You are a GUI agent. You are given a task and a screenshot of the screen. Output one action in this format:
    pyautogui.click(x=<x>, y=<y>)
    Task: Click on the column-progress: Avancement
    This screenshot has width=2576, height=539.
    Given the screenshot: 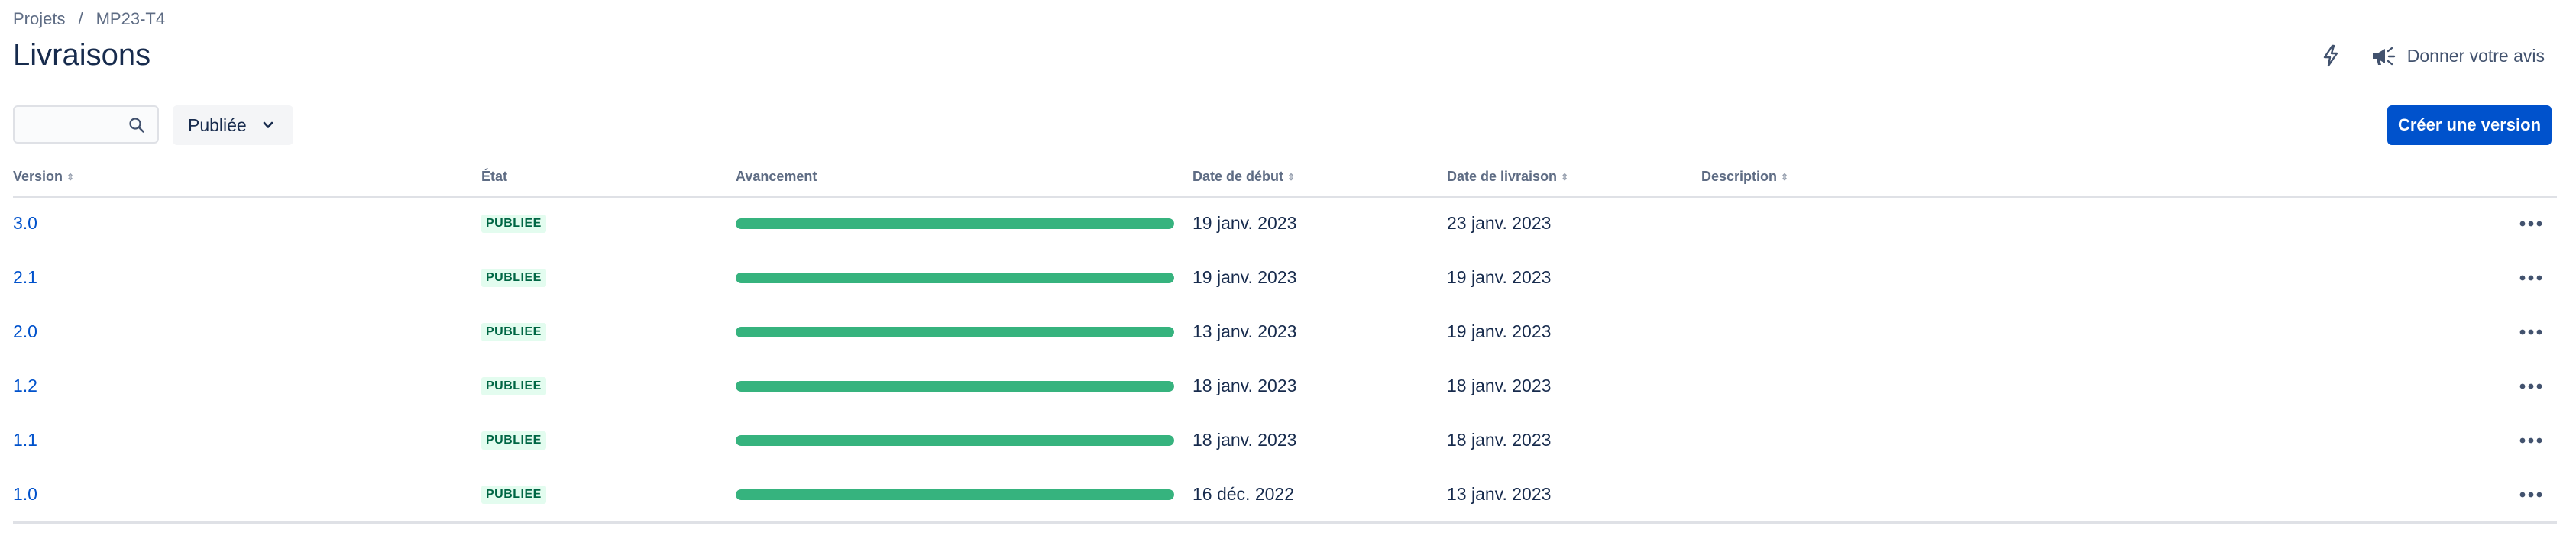 What is the action you would take?
    pyautogui.click(x=776, y=177)
    